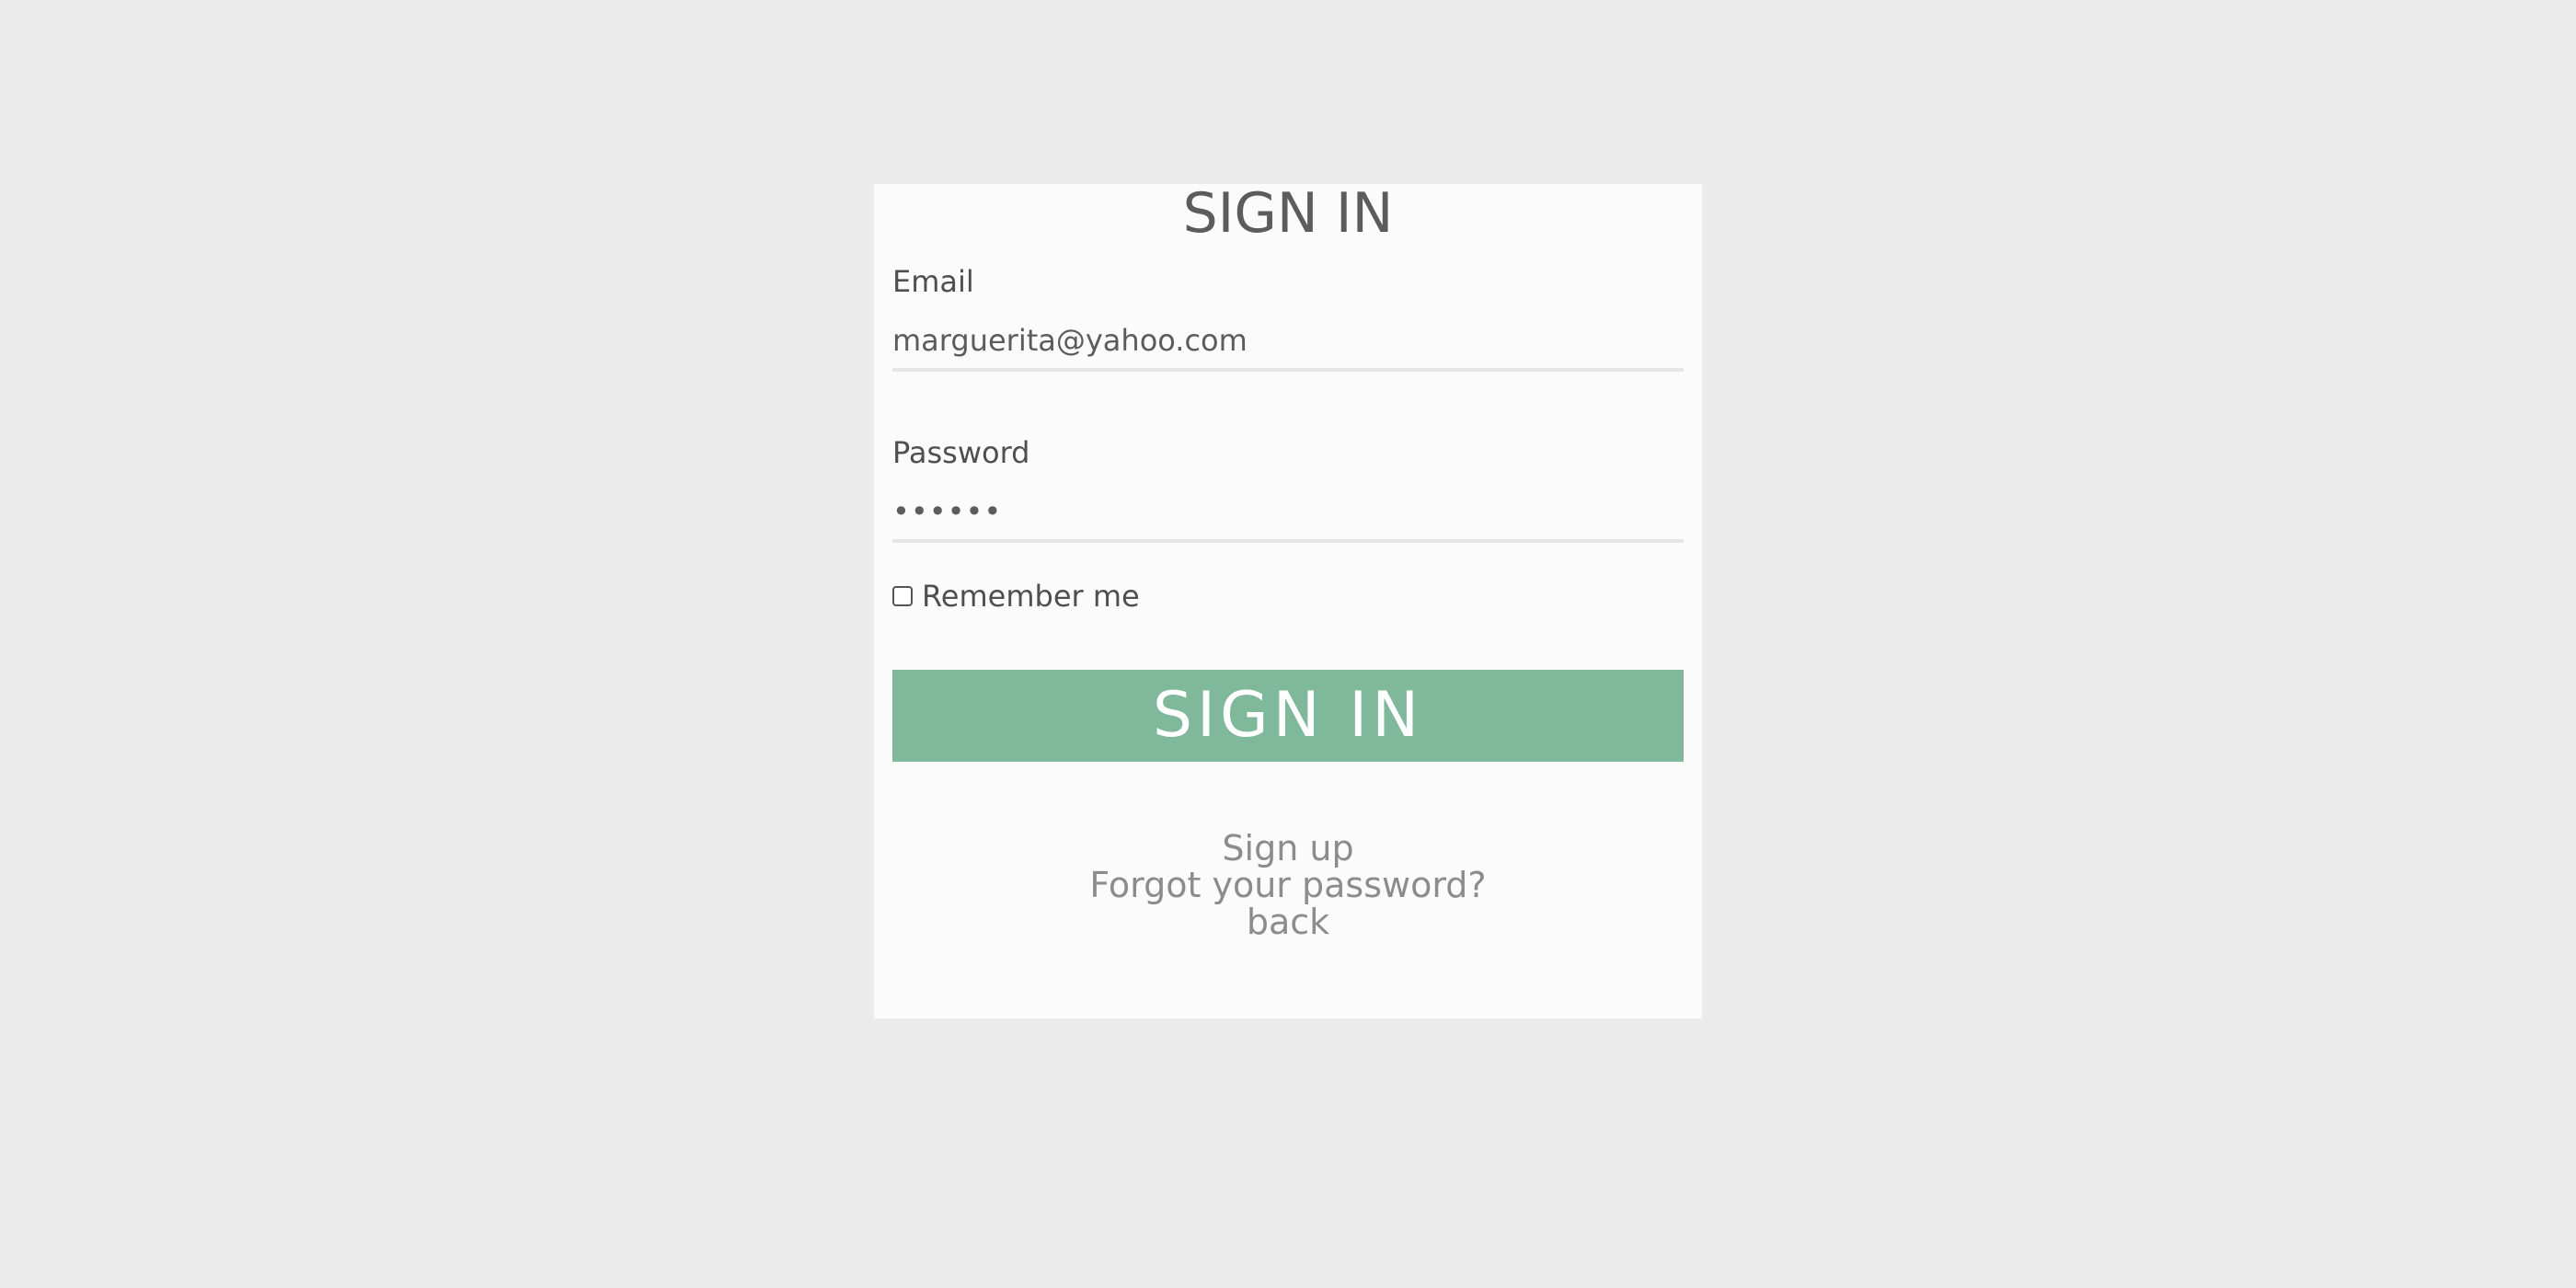 The height and width of the screenshot is (1288, 2576). Describe the element at coordinates (1288, 513) in the screenshot. I see `password-input` at that location.